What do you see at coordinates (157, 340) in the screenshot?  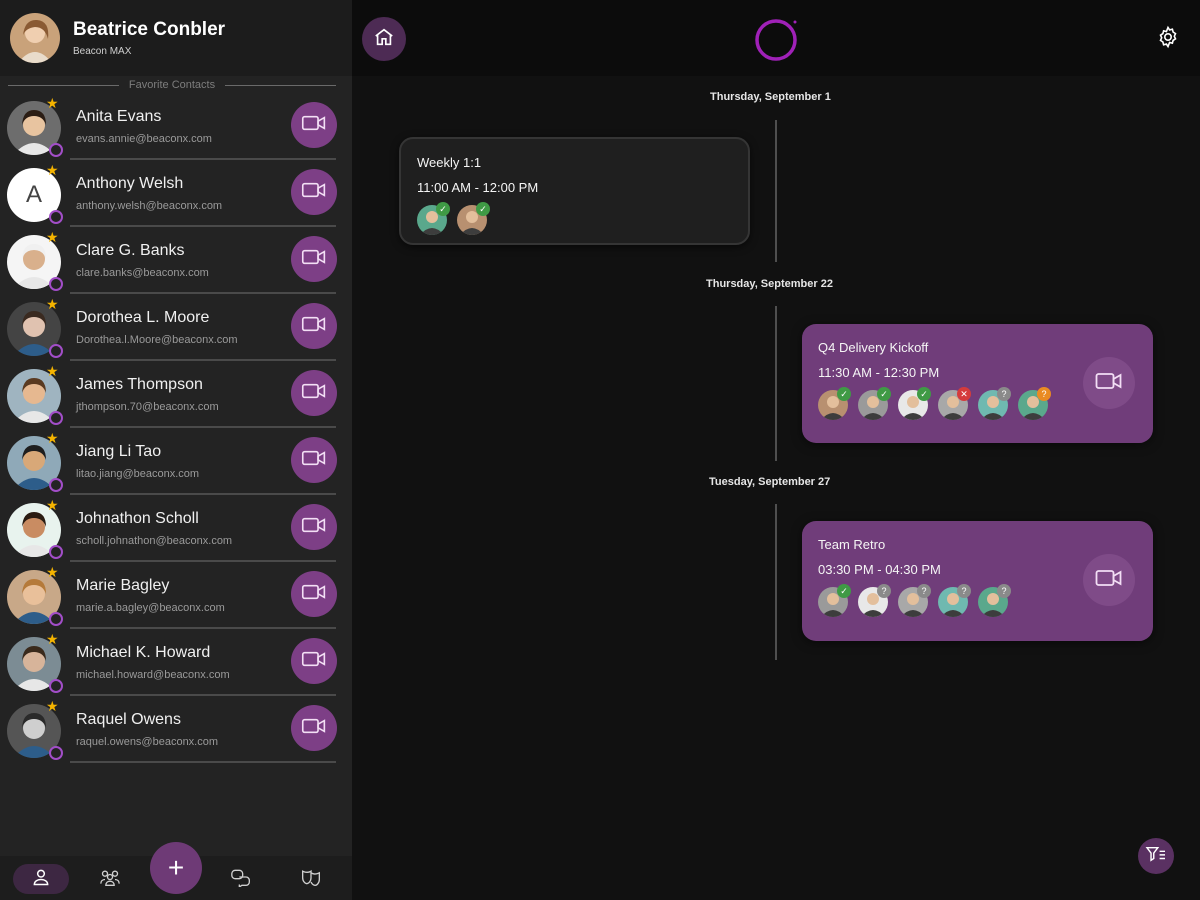 I see `contact-email: Dorothea.l.Moore@beaconx.com` at bounding box center [157, 340].